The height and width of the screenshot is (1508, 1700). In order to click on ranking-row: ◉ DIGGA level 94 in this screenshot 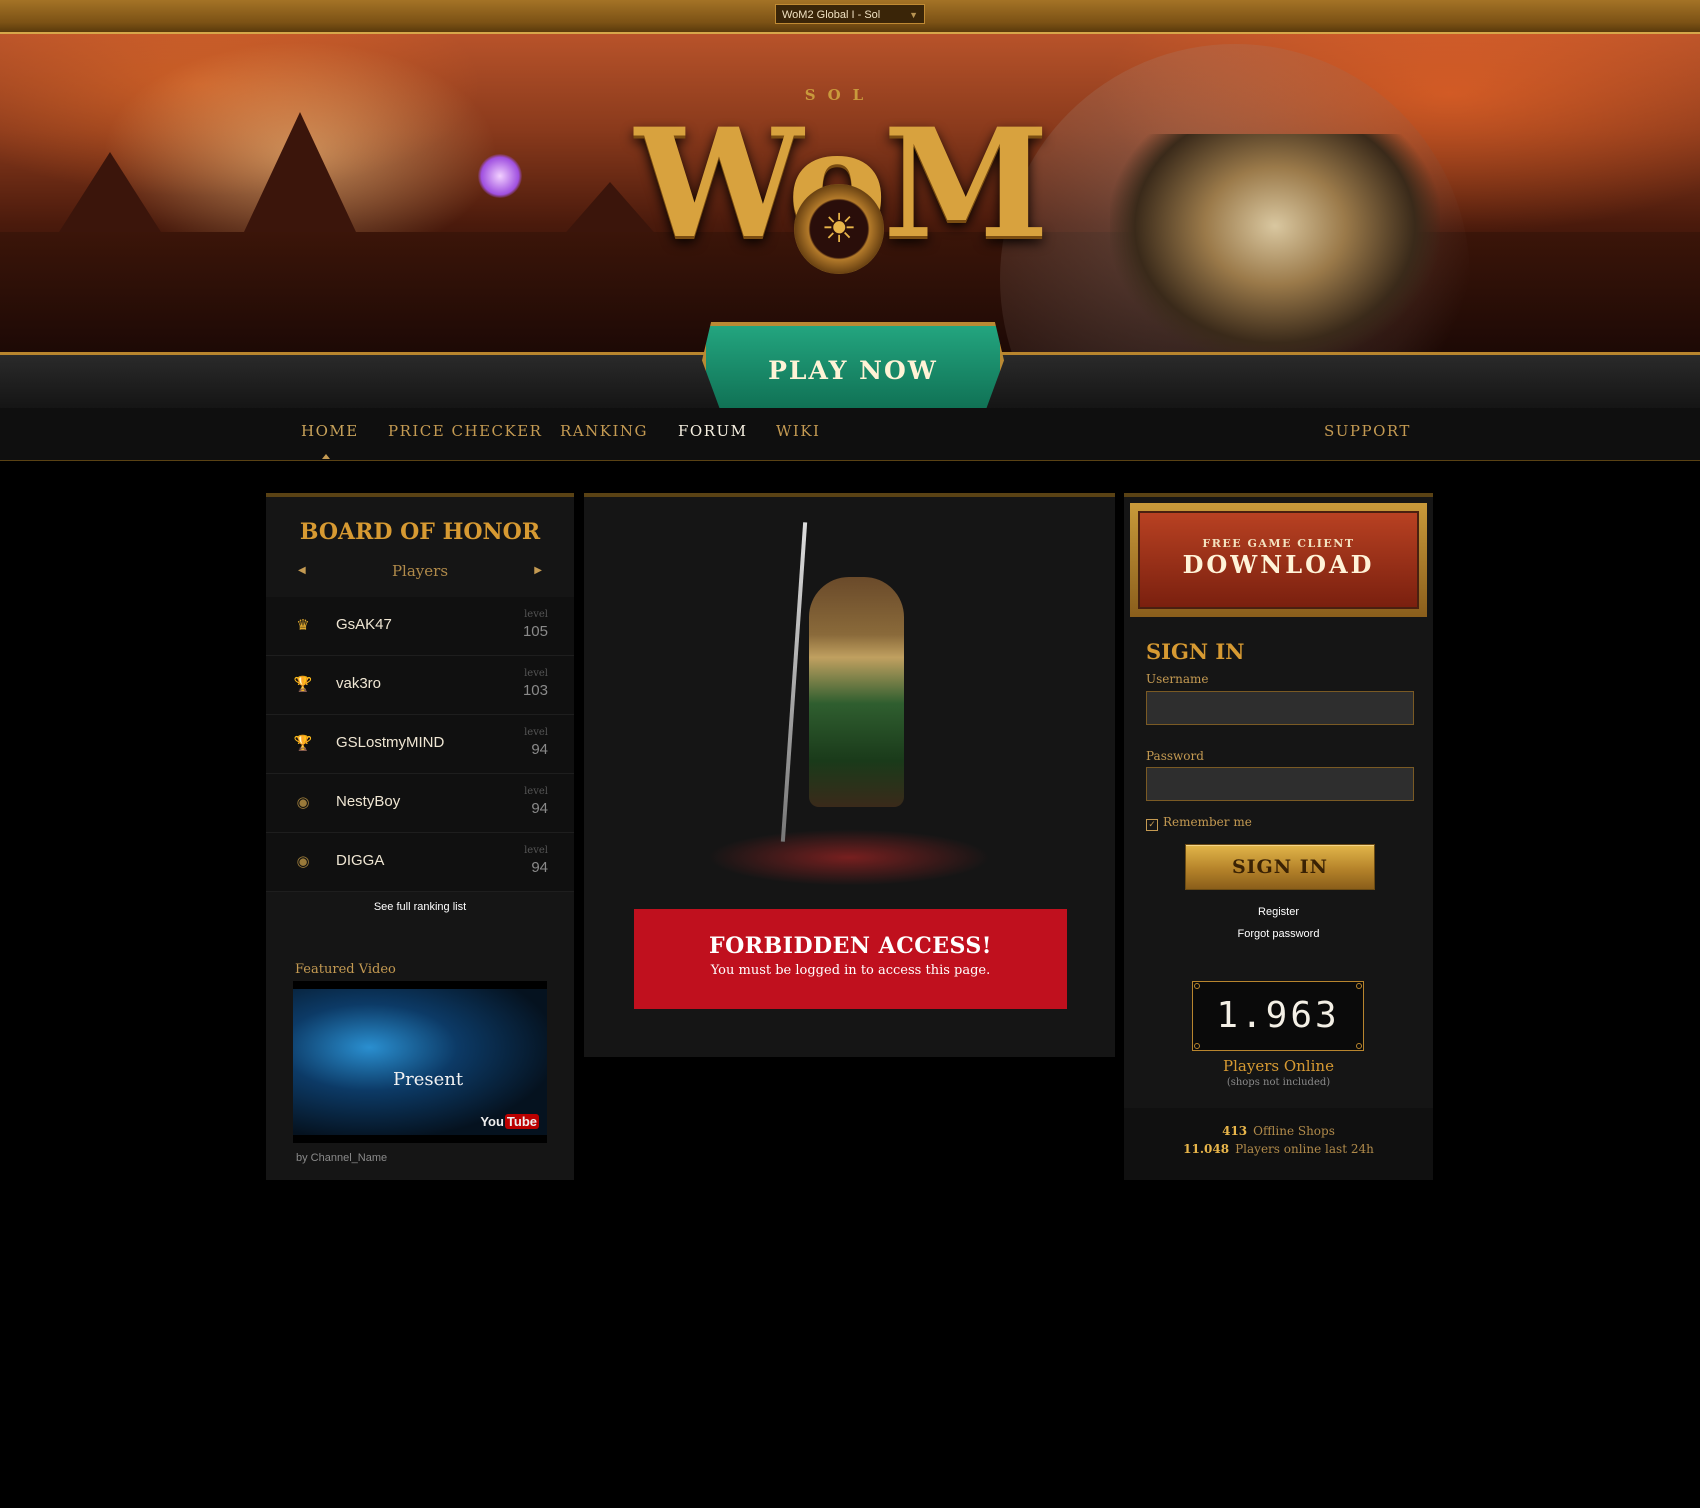, I will do `click(420, 862)`.